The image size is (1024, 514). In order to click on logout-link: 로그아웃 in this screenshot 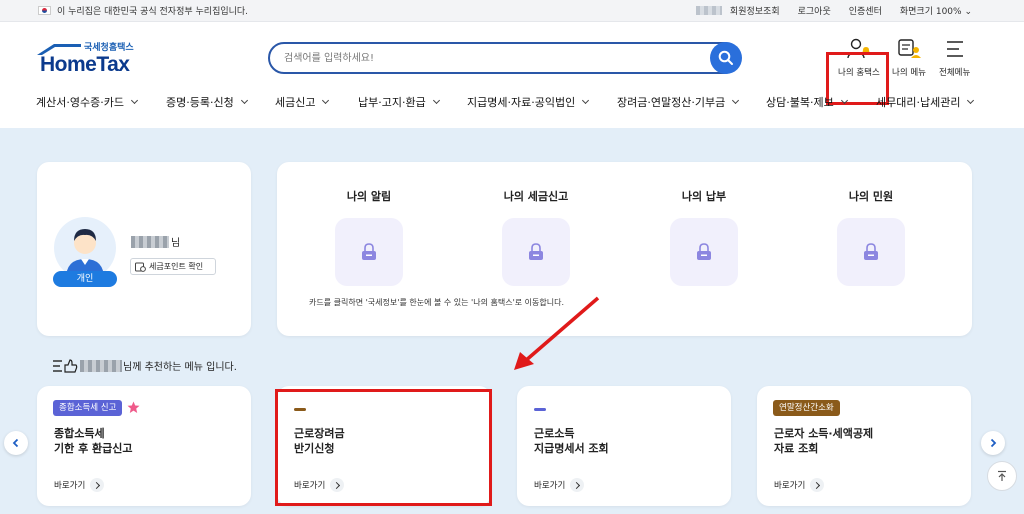, I will do `click(814, 10)`.